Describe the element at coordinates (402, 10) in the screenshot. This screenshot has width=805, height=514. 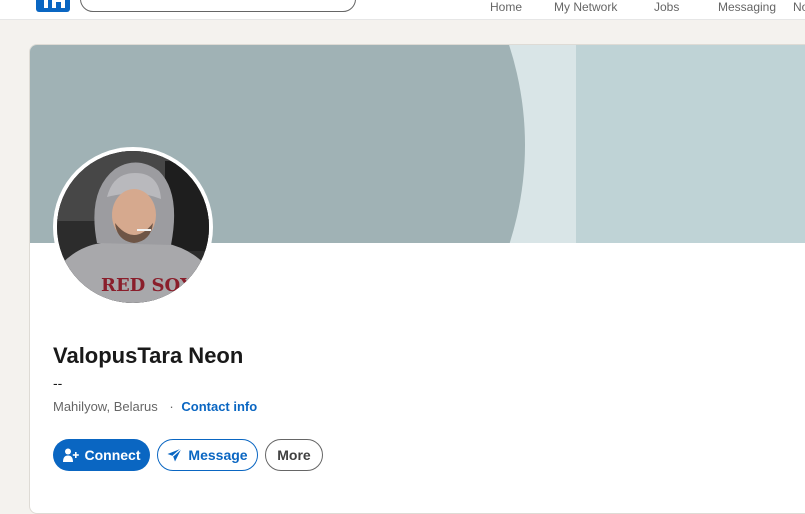
I see `top-navigation-bar: Home My Network Jobs Messaging No` at that location.